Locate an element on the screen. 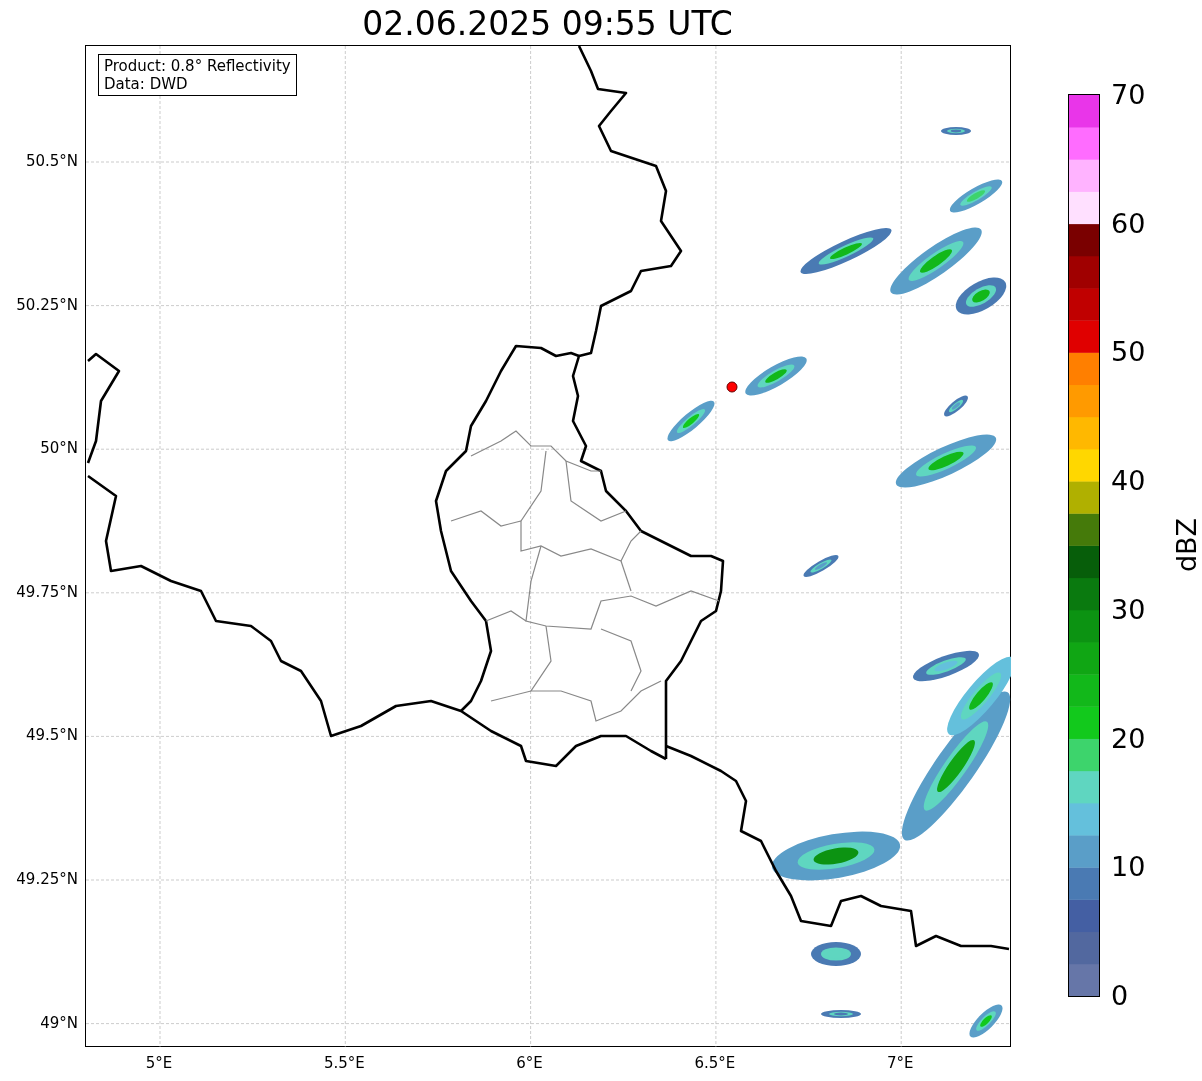 The image size is (1202, 1081). longitude-label: 6.5°E is located at coordinates (715, 1063).